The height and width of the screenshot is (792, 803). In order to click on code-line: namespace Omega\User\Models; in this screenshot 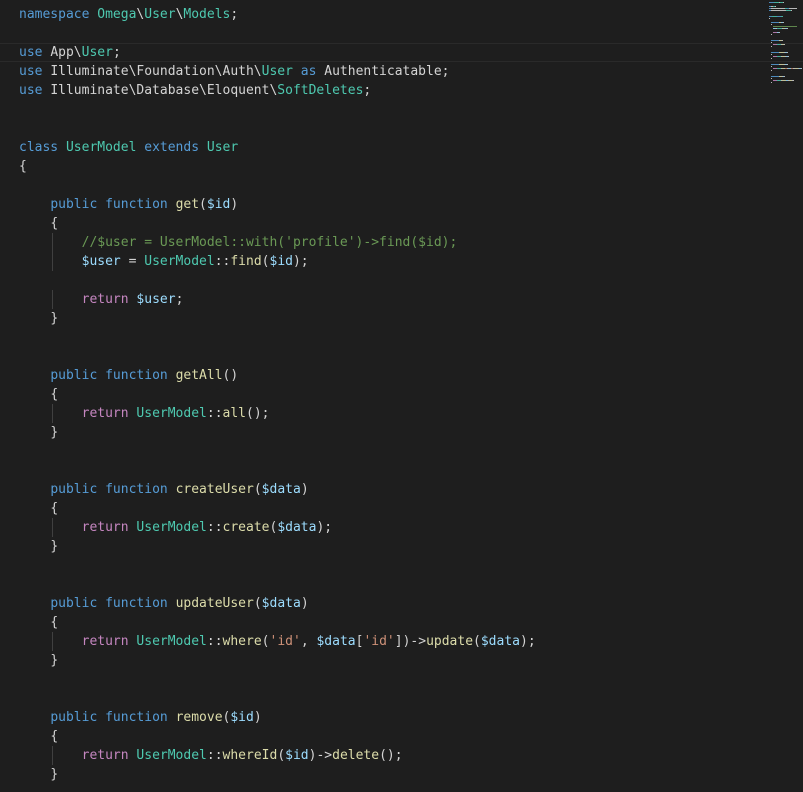, I will do `click(277, 14)`.